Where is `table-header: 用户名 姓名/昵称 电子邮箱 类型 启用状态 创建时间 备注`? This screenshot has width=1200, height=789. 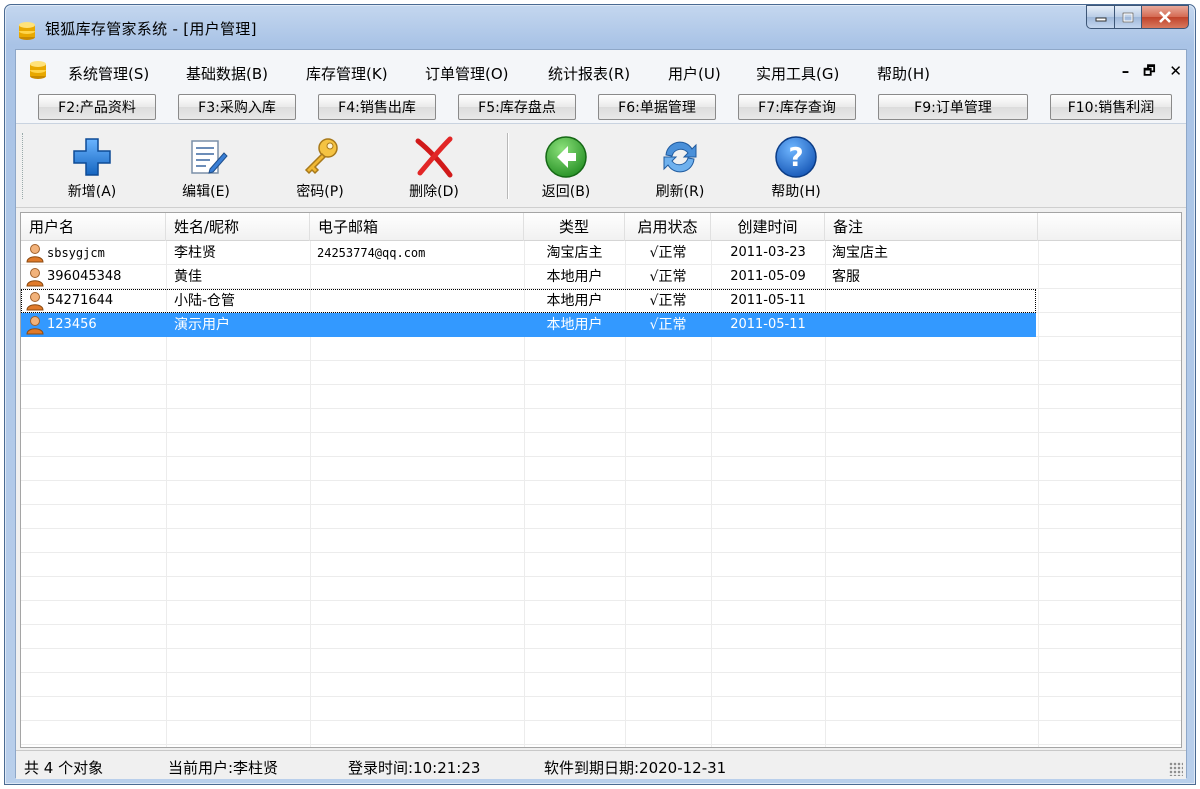 table-header: 用户名 姓名/昵称 电子邮箱 类型 启用状态 创建时间 备注 is located at coordinates (601, 227).